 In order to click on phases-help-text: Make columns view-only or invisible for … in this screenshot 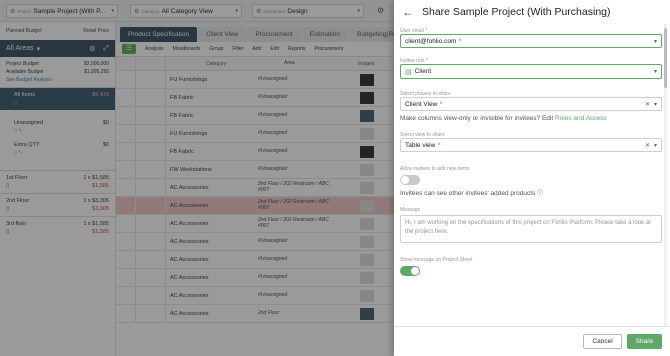, I will do `click(477, 118)`.